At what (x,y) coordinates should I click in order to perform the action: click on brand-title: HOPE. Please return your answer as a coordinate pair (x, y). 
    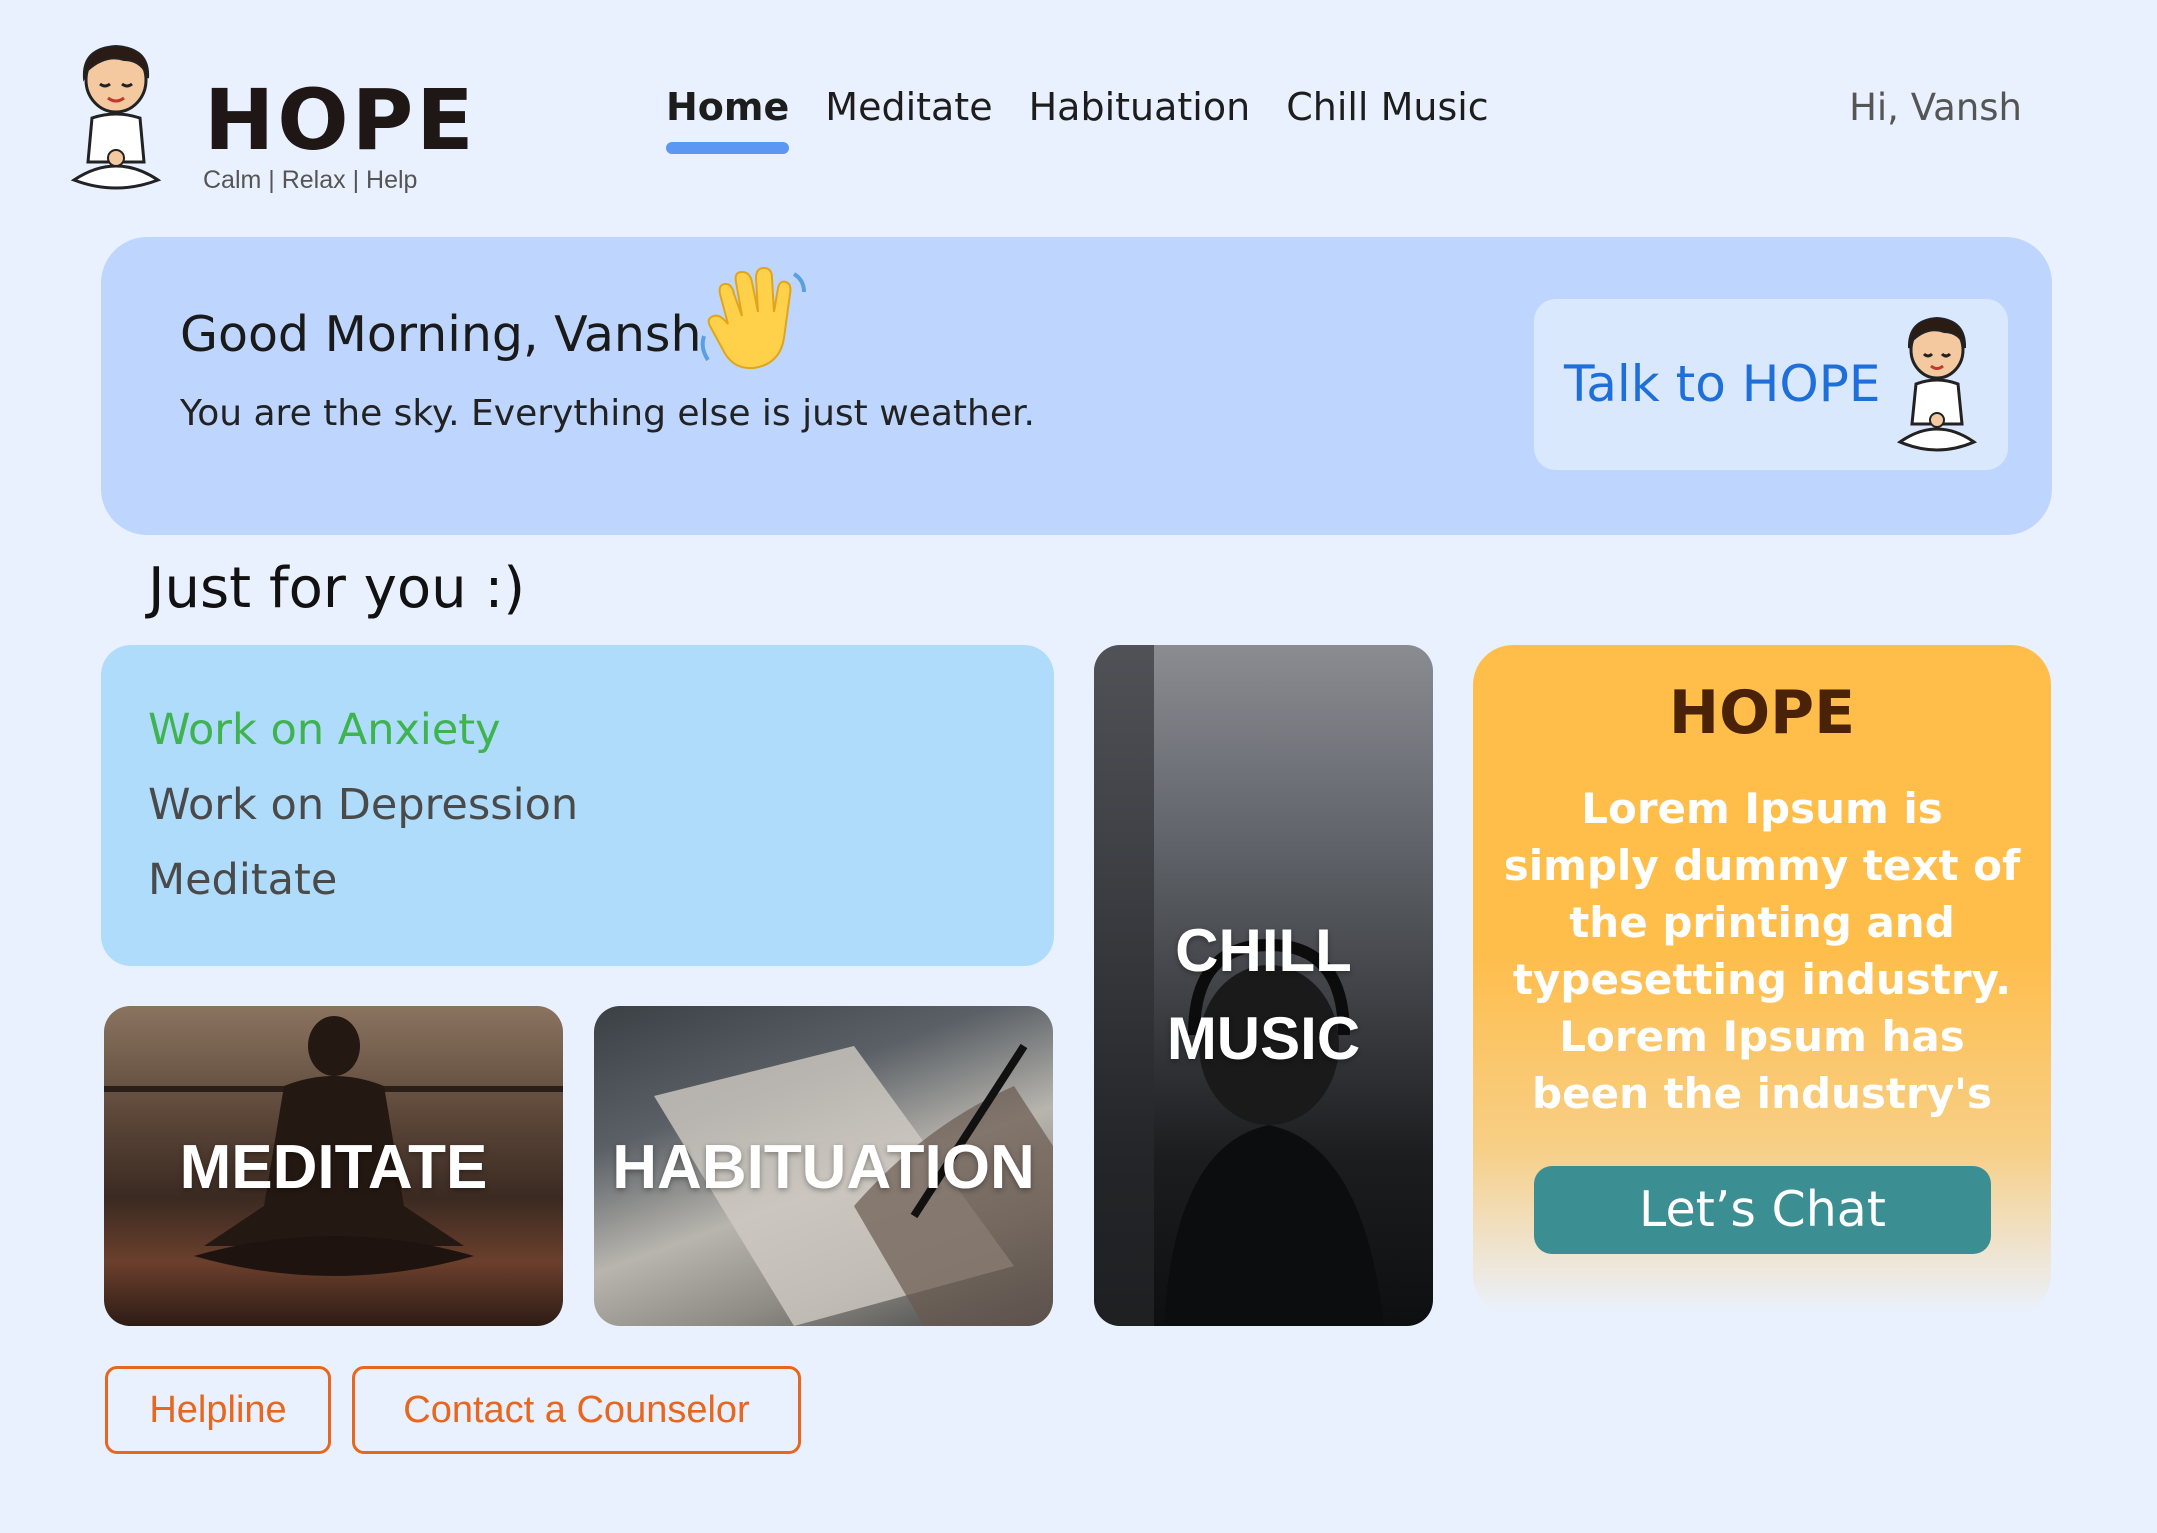
    Looking at the image, I should click on (340, 120).